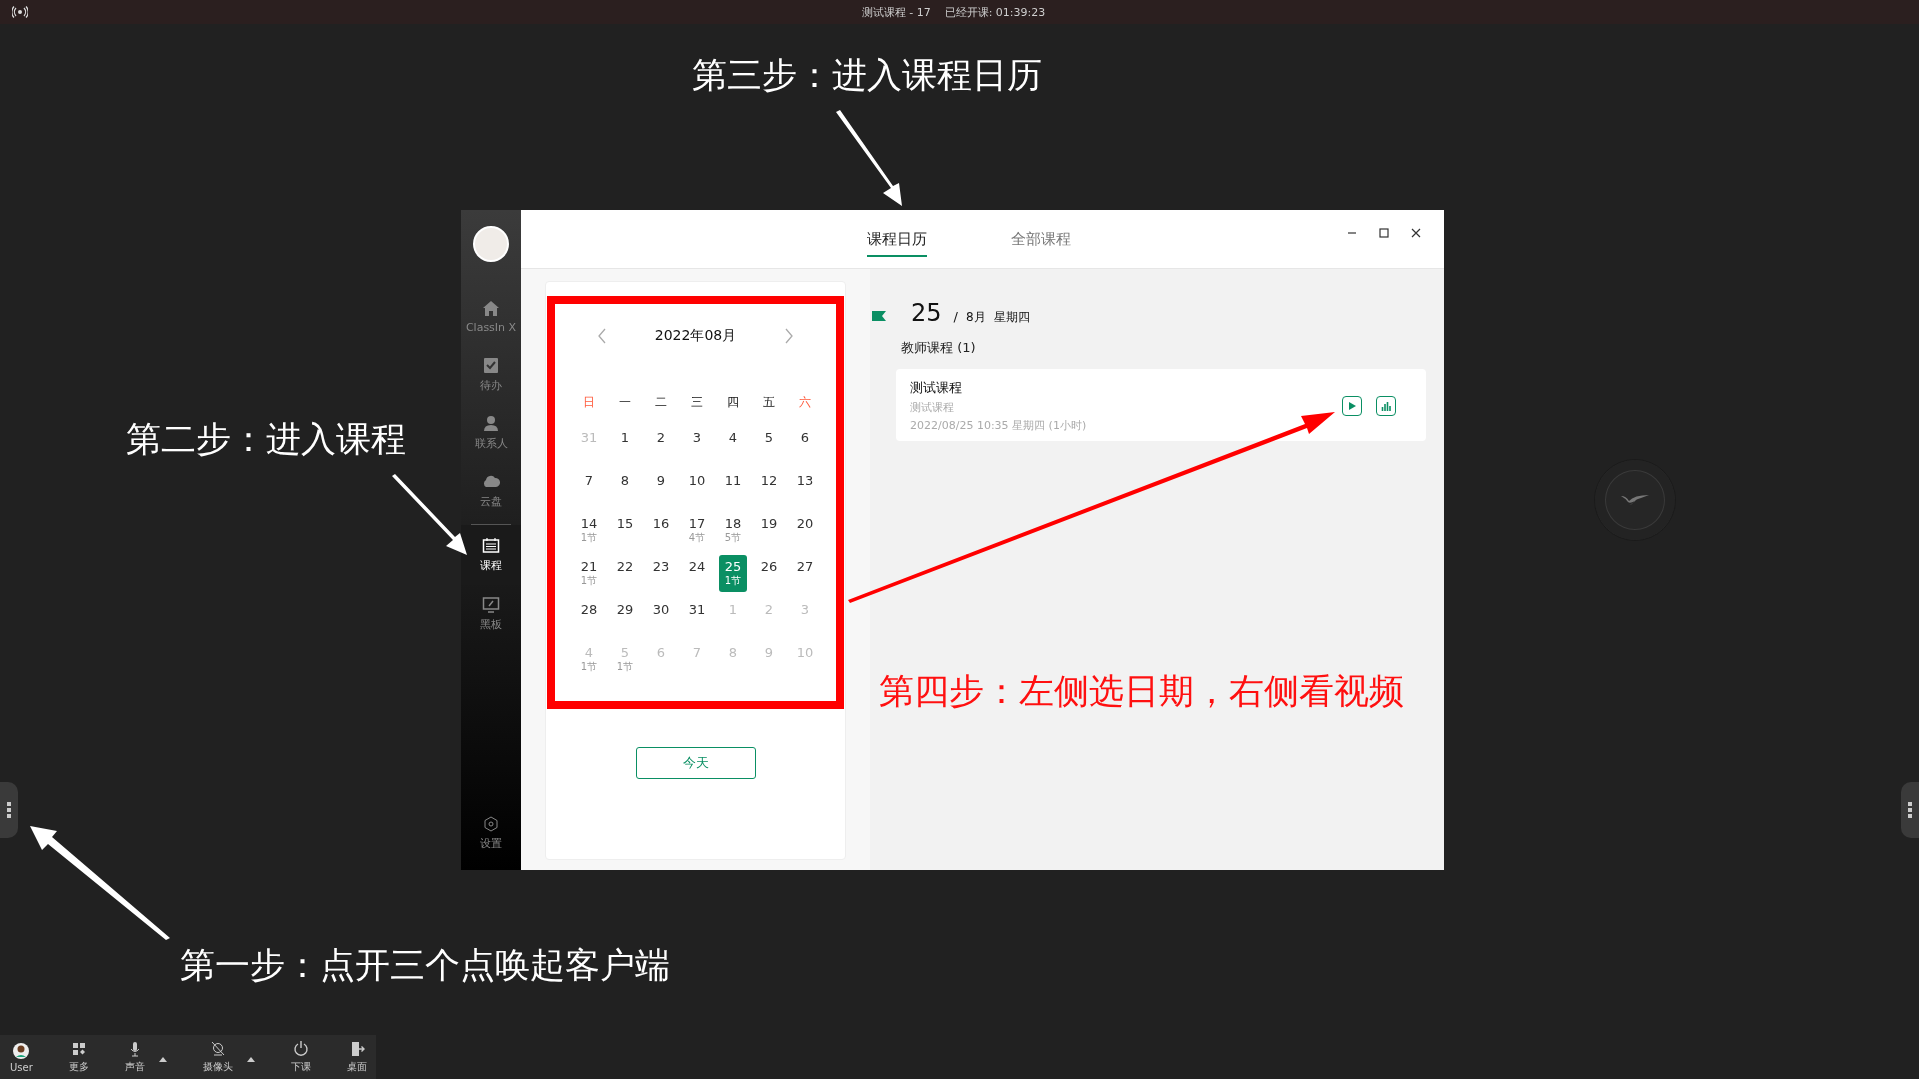 This screenshot has height=1079, width=1919. What do you see at coordinates (733, 573) in the screenshot?
I see `date-cell: 25 1节` at bounding box center [733, 573].